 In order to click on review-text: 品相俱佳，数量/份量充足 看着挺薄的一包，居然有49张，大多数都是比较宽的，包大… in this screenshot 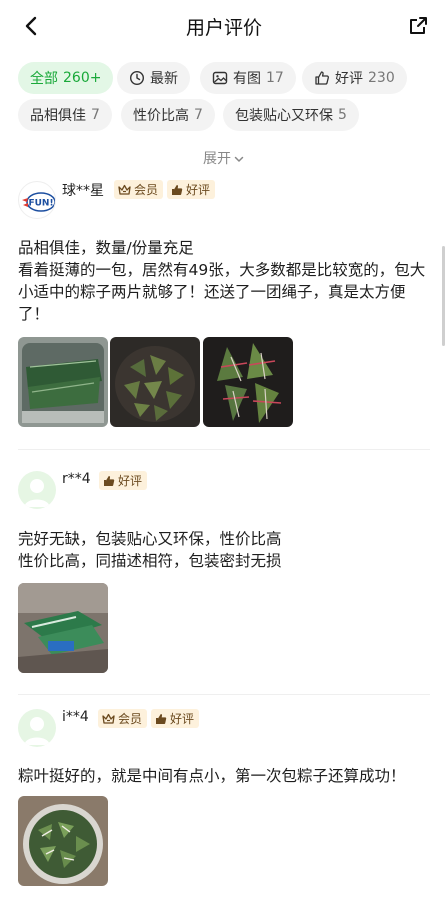, I will do `click(224, 281)`.